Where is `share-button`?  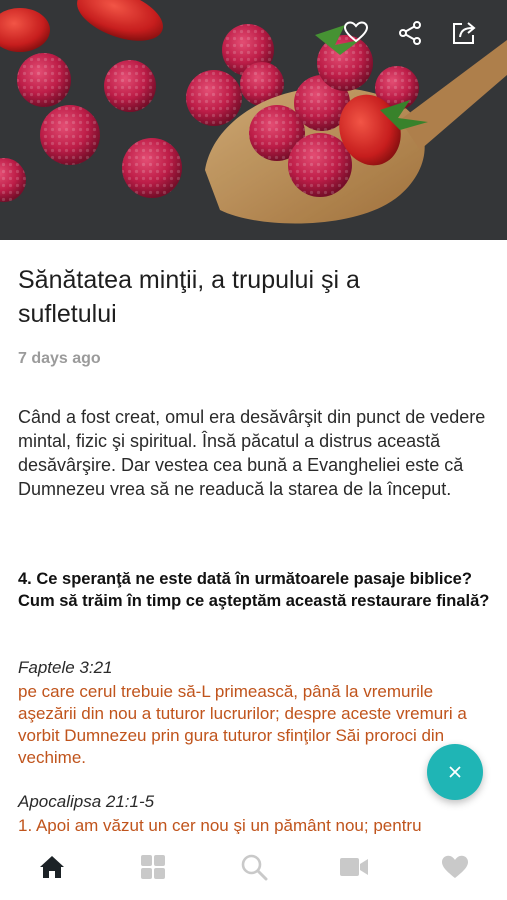
share-button is located at coordinates (412, 35).